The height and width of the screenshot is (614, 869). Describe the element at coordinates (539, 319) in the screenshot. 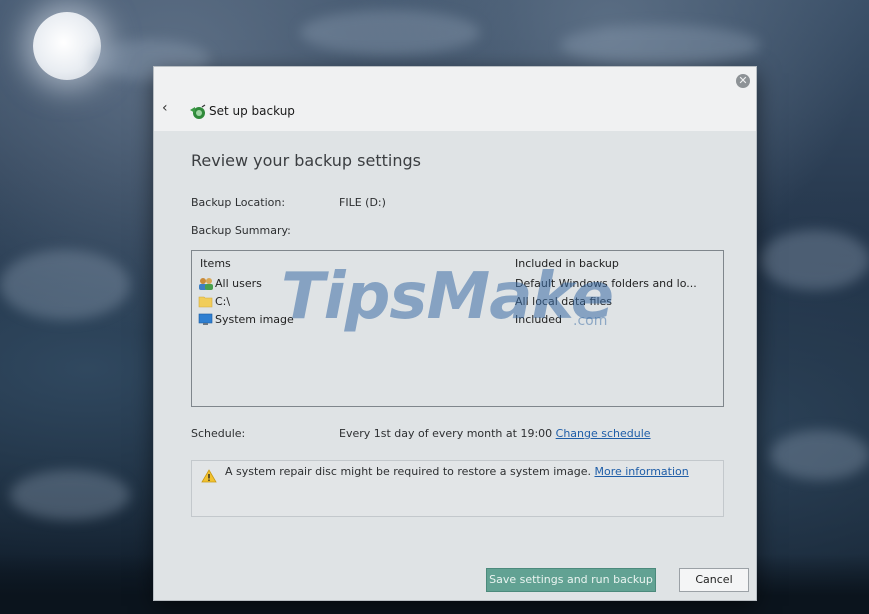

I see `row-item-included: Included` at that location.